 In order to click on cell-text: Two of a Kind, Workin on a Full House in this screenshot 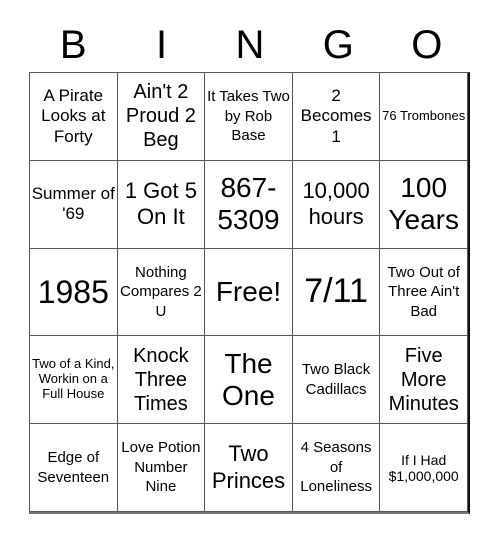, I will do `click(73, 379)`.